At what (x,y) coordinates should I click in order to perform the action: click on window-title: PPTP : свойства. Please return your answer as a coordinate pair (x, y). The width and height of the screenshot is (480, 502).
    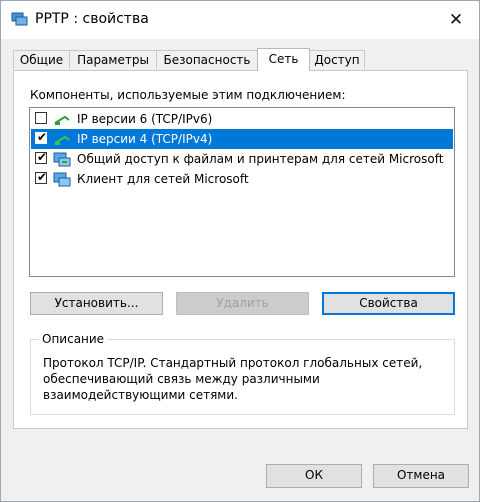
    Looking at the image, I should click on (92, 19).